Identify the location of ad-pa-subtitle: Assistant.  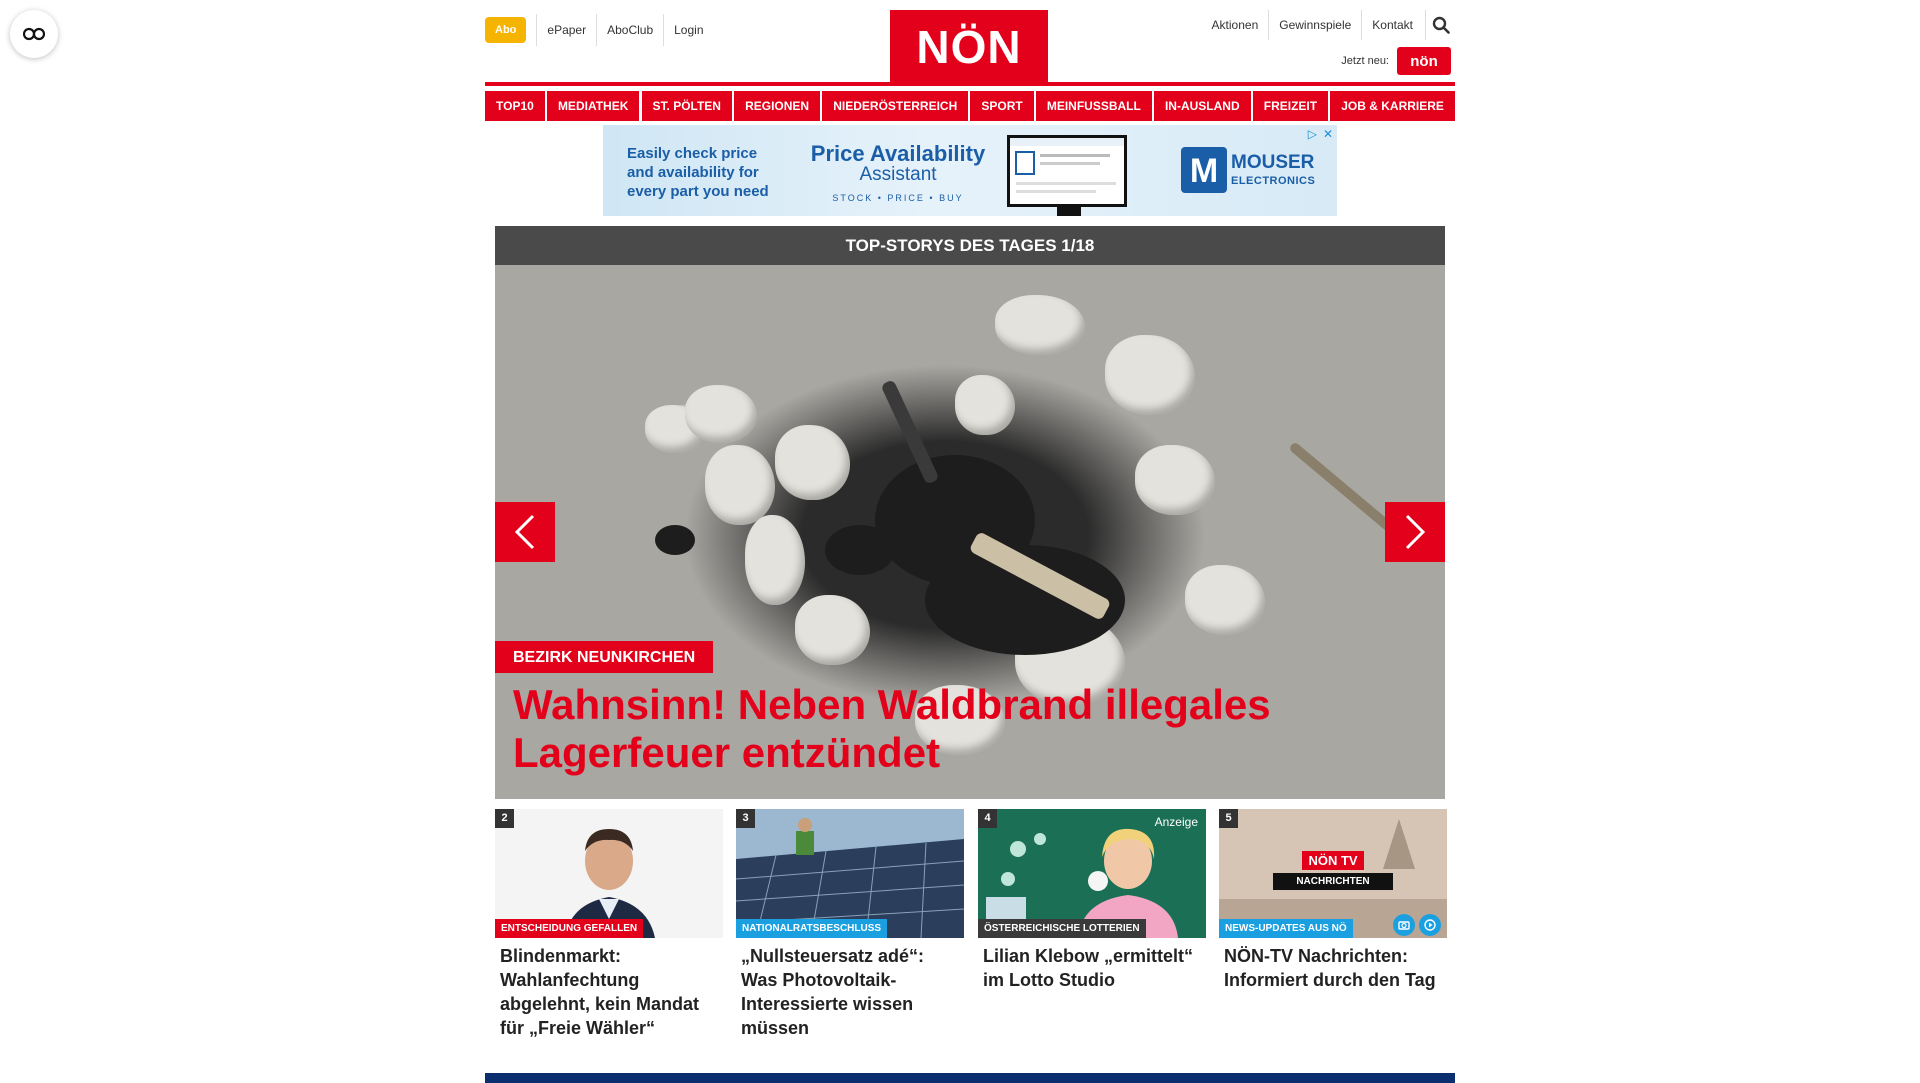
(898, 174).